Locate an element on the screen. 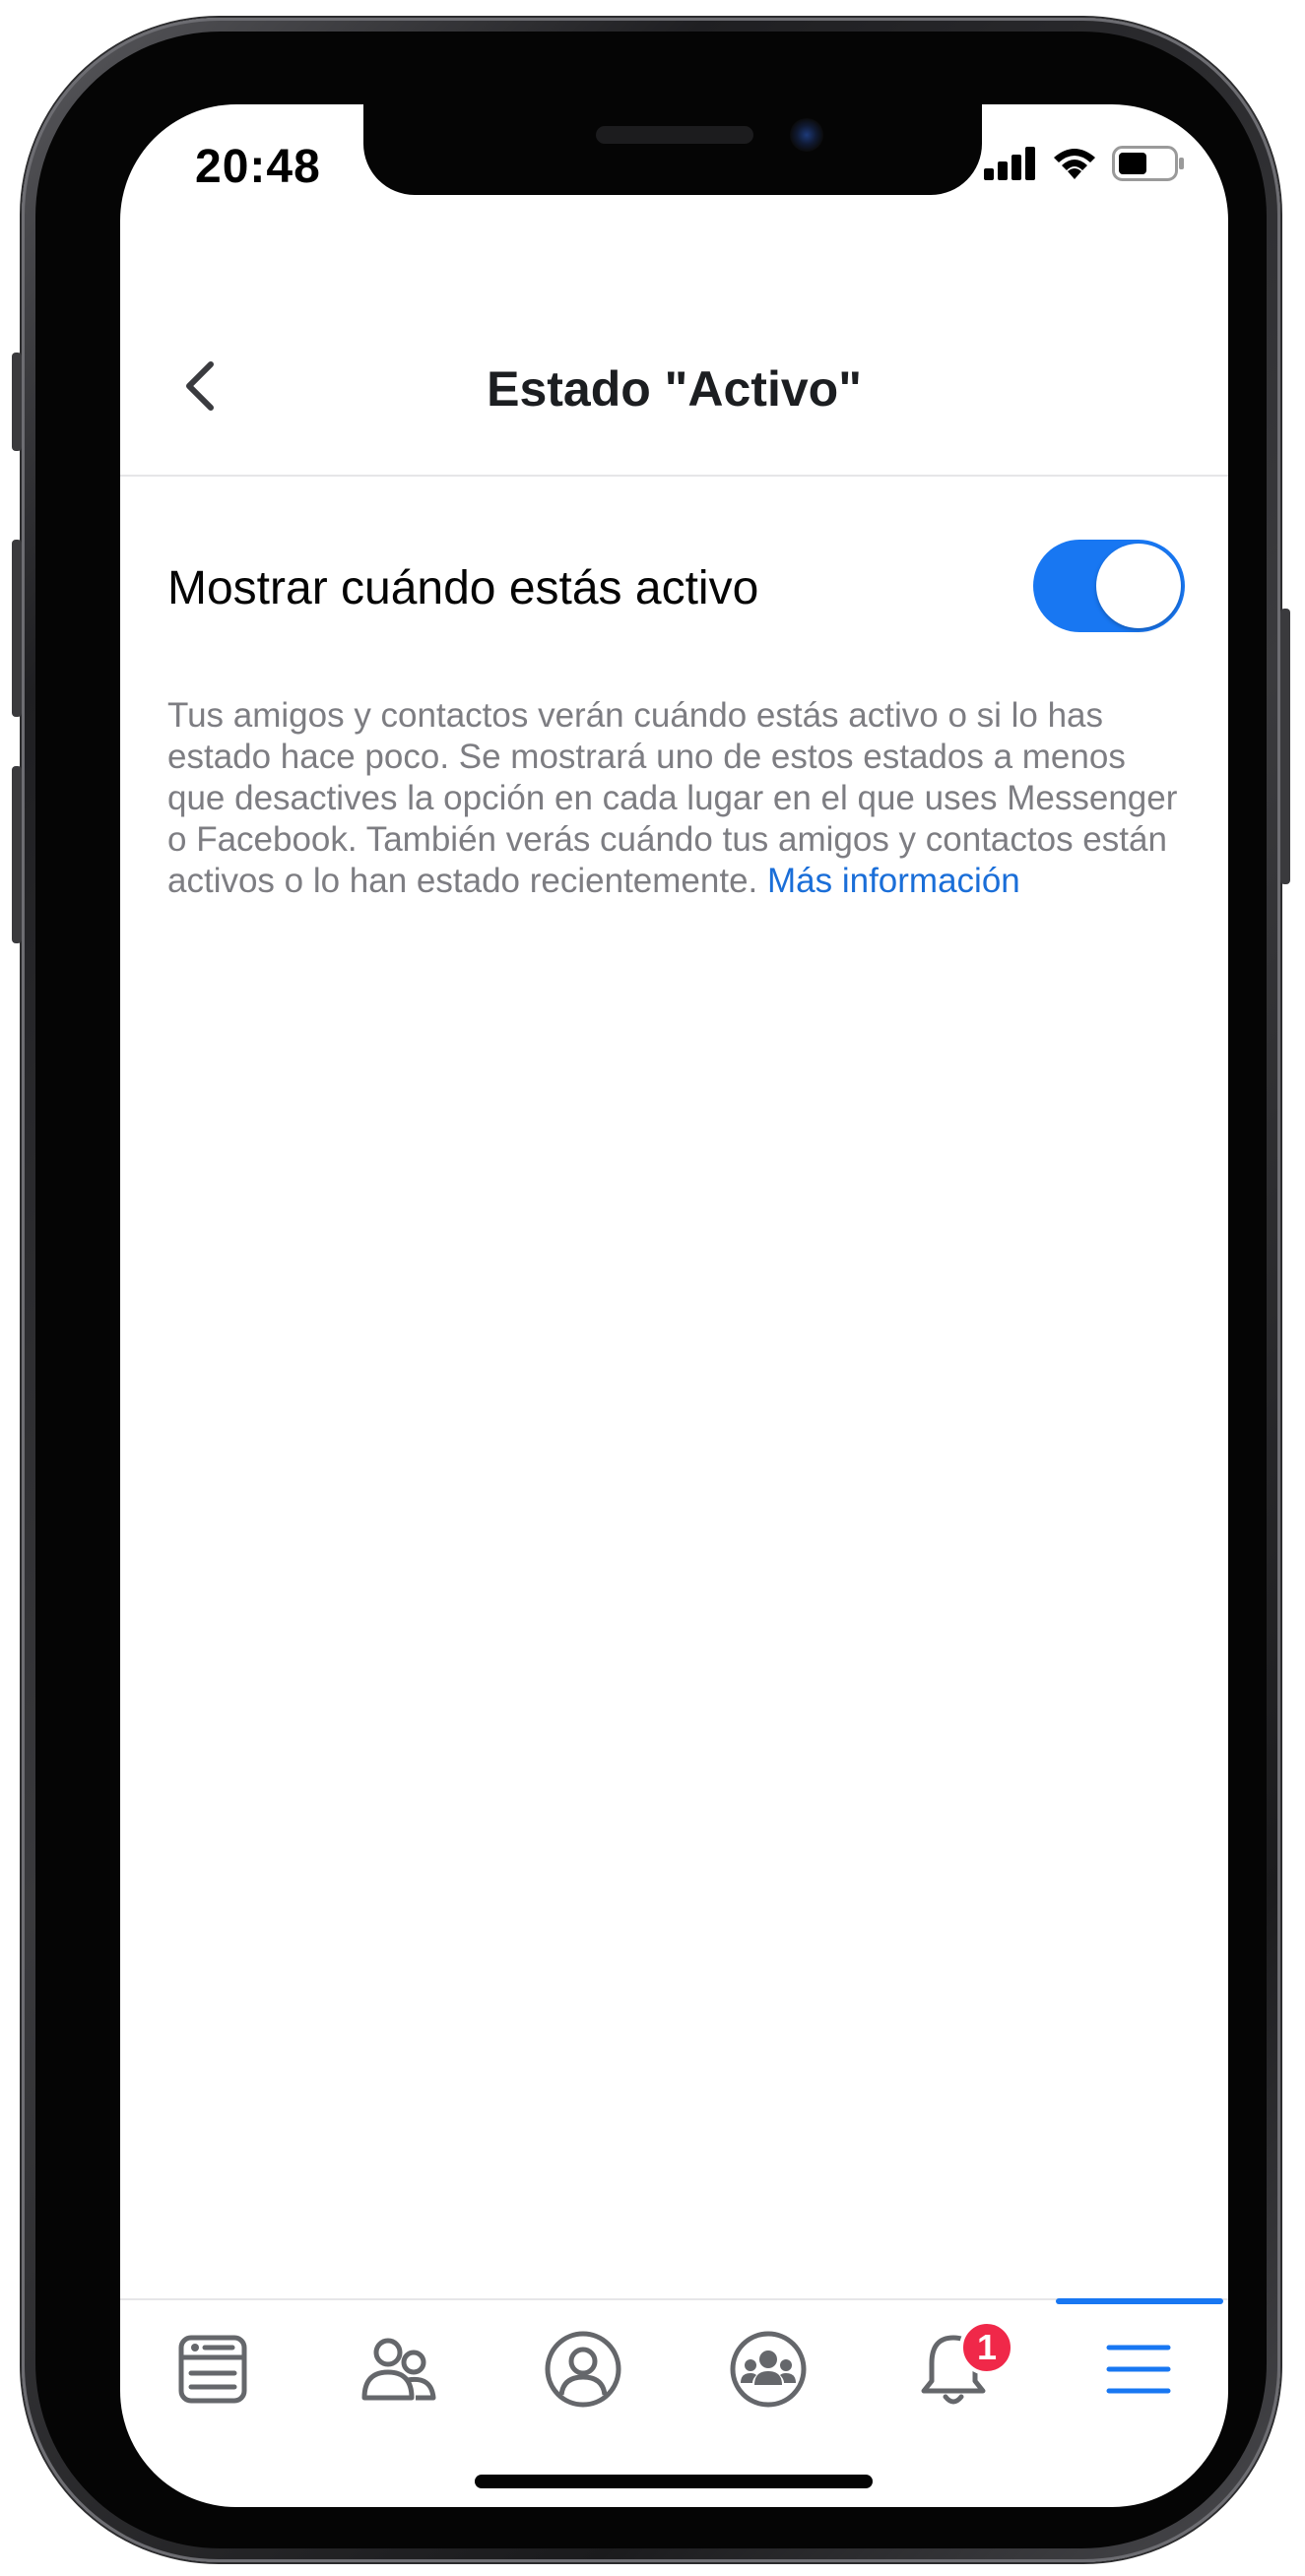 The width and height of the screenshot is (1305, 2576). profile-icon is located at coordinates (583, 2369).